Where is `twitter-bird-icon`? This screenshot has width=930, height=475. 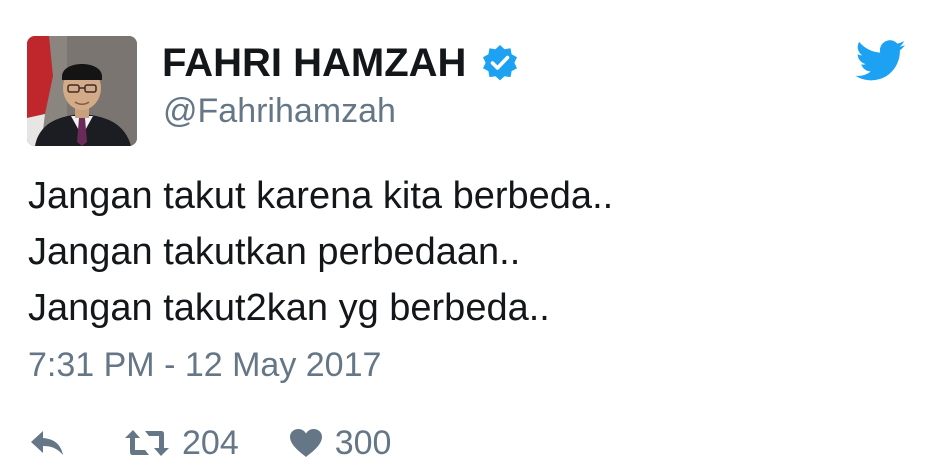 twitter-bird-icon is located at coordinates (881, 61).